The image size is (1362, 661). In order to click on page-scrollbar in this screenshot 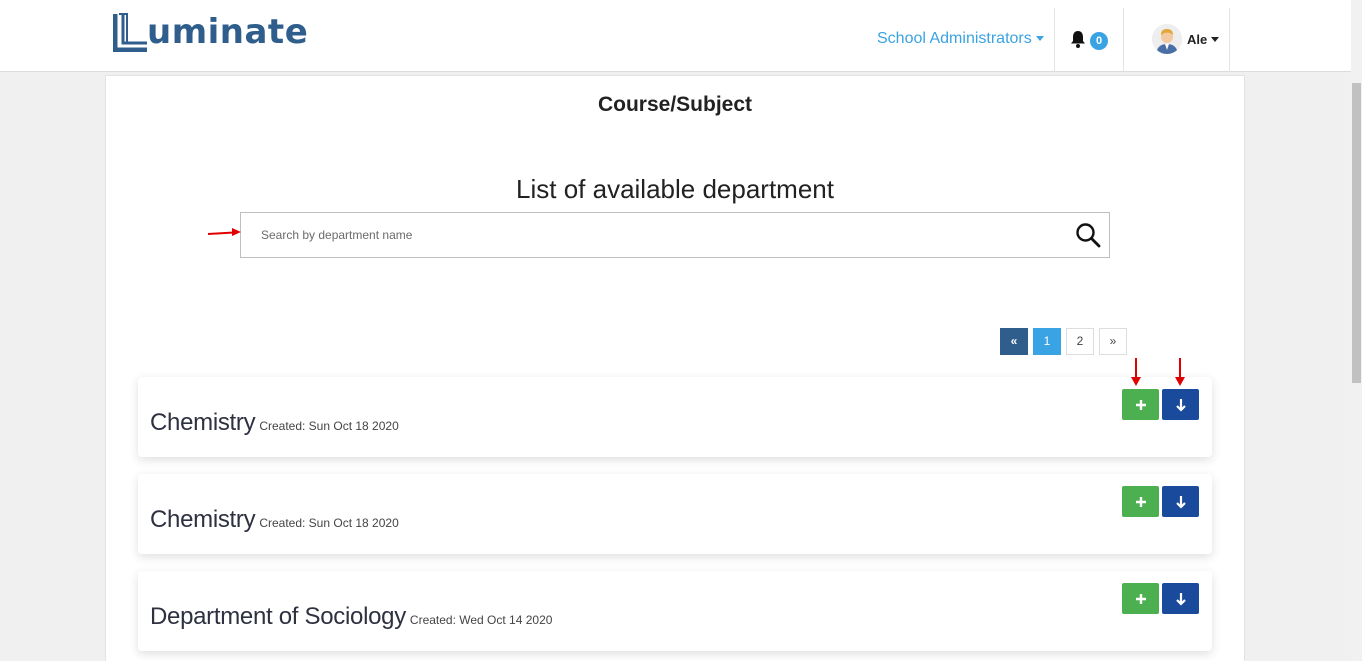, I will do `click(1356, 330)`.